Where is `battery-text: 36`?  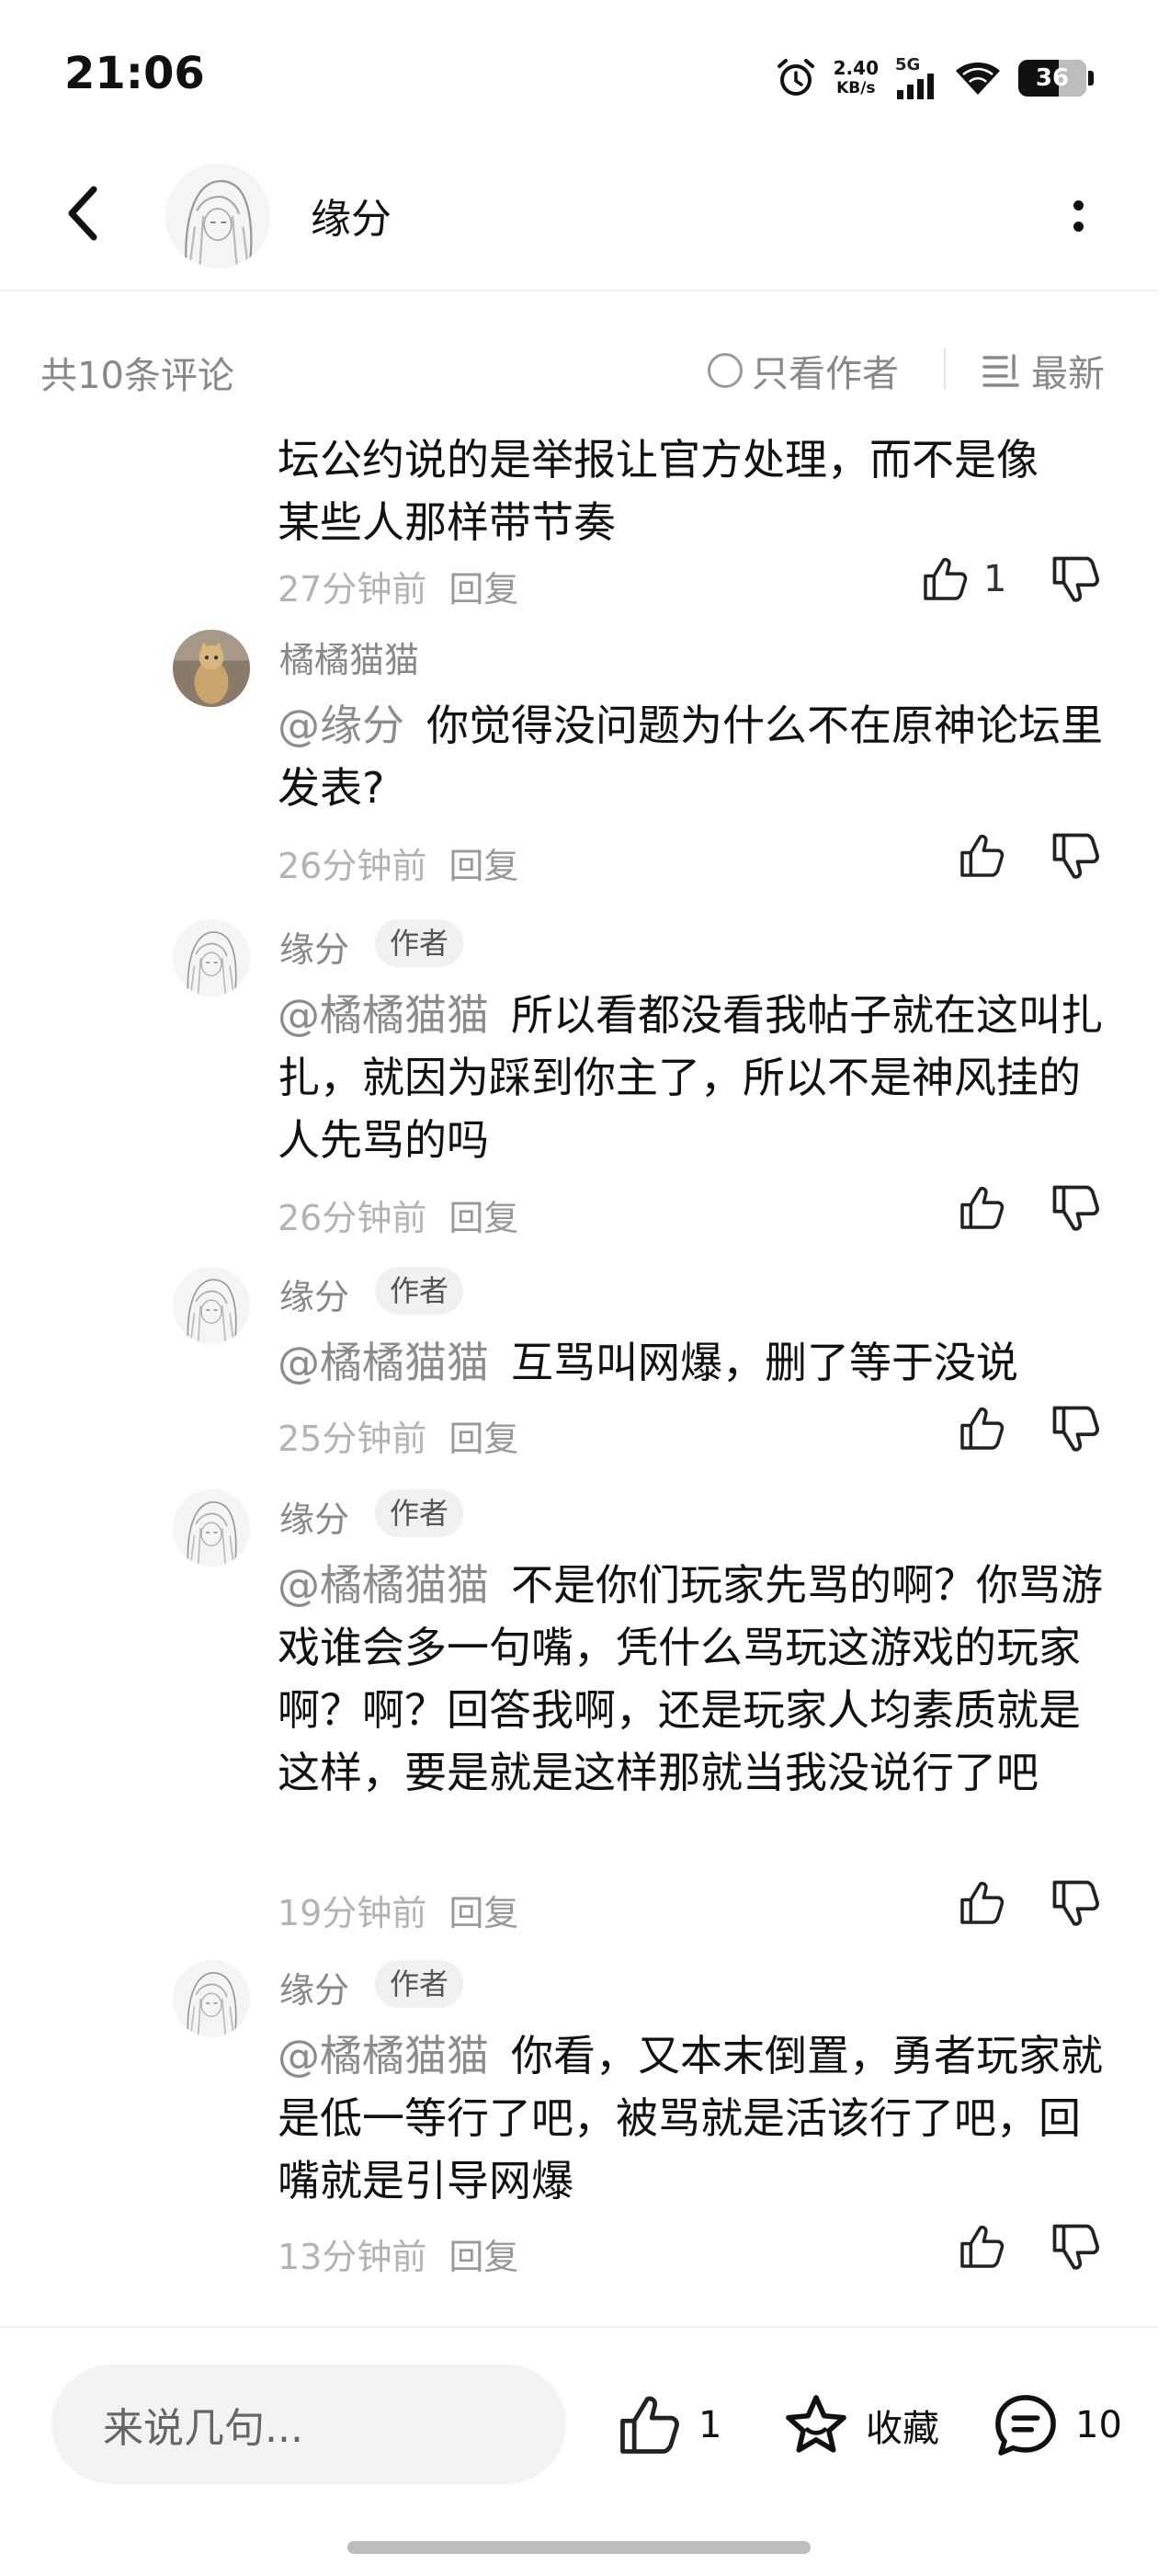 battery-text: 36 is located at coordinates (1052, 78).